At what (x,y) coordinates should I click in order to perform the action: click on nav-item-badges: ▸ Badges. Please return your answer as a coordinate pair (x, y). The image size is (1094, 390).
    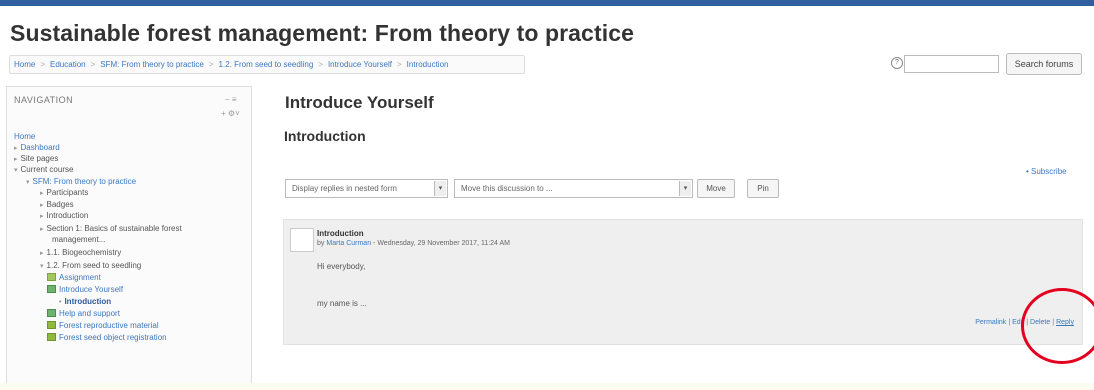
    Looking at the image, I should click on (57, 205).